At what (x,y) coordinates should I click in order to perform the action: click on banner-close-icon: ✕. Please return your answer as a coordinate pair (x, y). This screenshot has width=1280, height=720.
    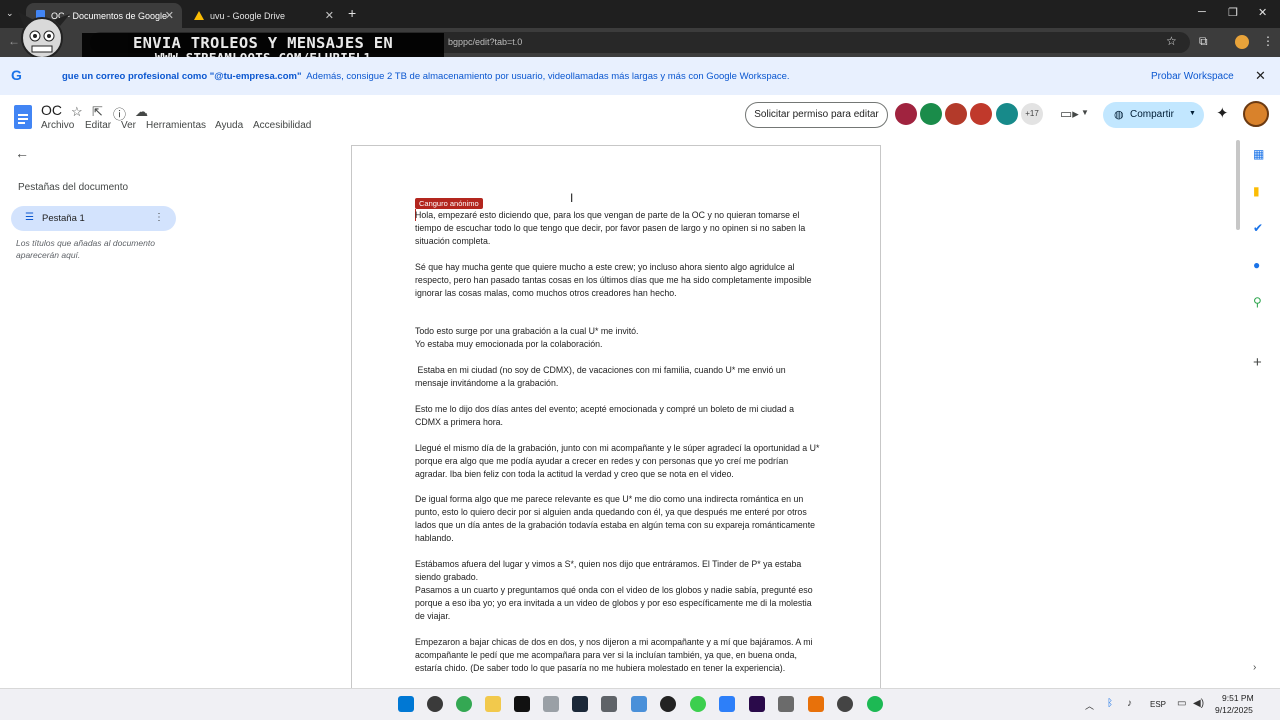
    Looking at the image, I should click on (1260, 76).